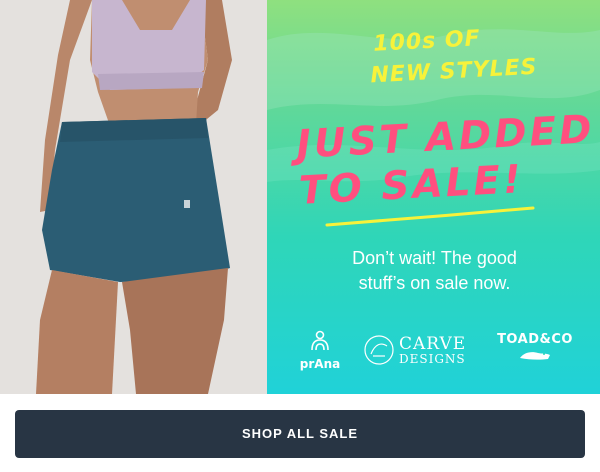 This screenshot has width=600, height=472. I want to click on brand-carve-label-2: DESIGNS, so click(432, 359).